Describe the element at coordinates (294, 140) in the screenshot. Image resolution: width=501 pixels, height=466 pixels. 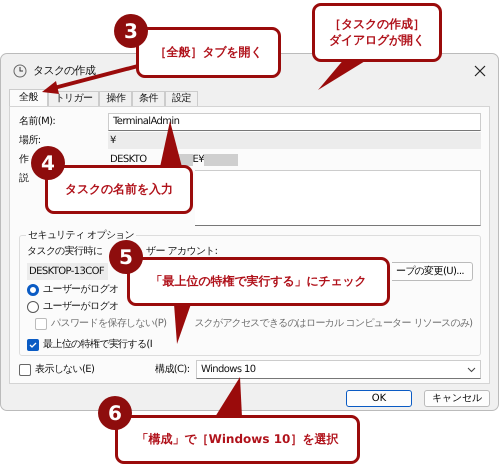
I see `location-field: ¥` at that location.